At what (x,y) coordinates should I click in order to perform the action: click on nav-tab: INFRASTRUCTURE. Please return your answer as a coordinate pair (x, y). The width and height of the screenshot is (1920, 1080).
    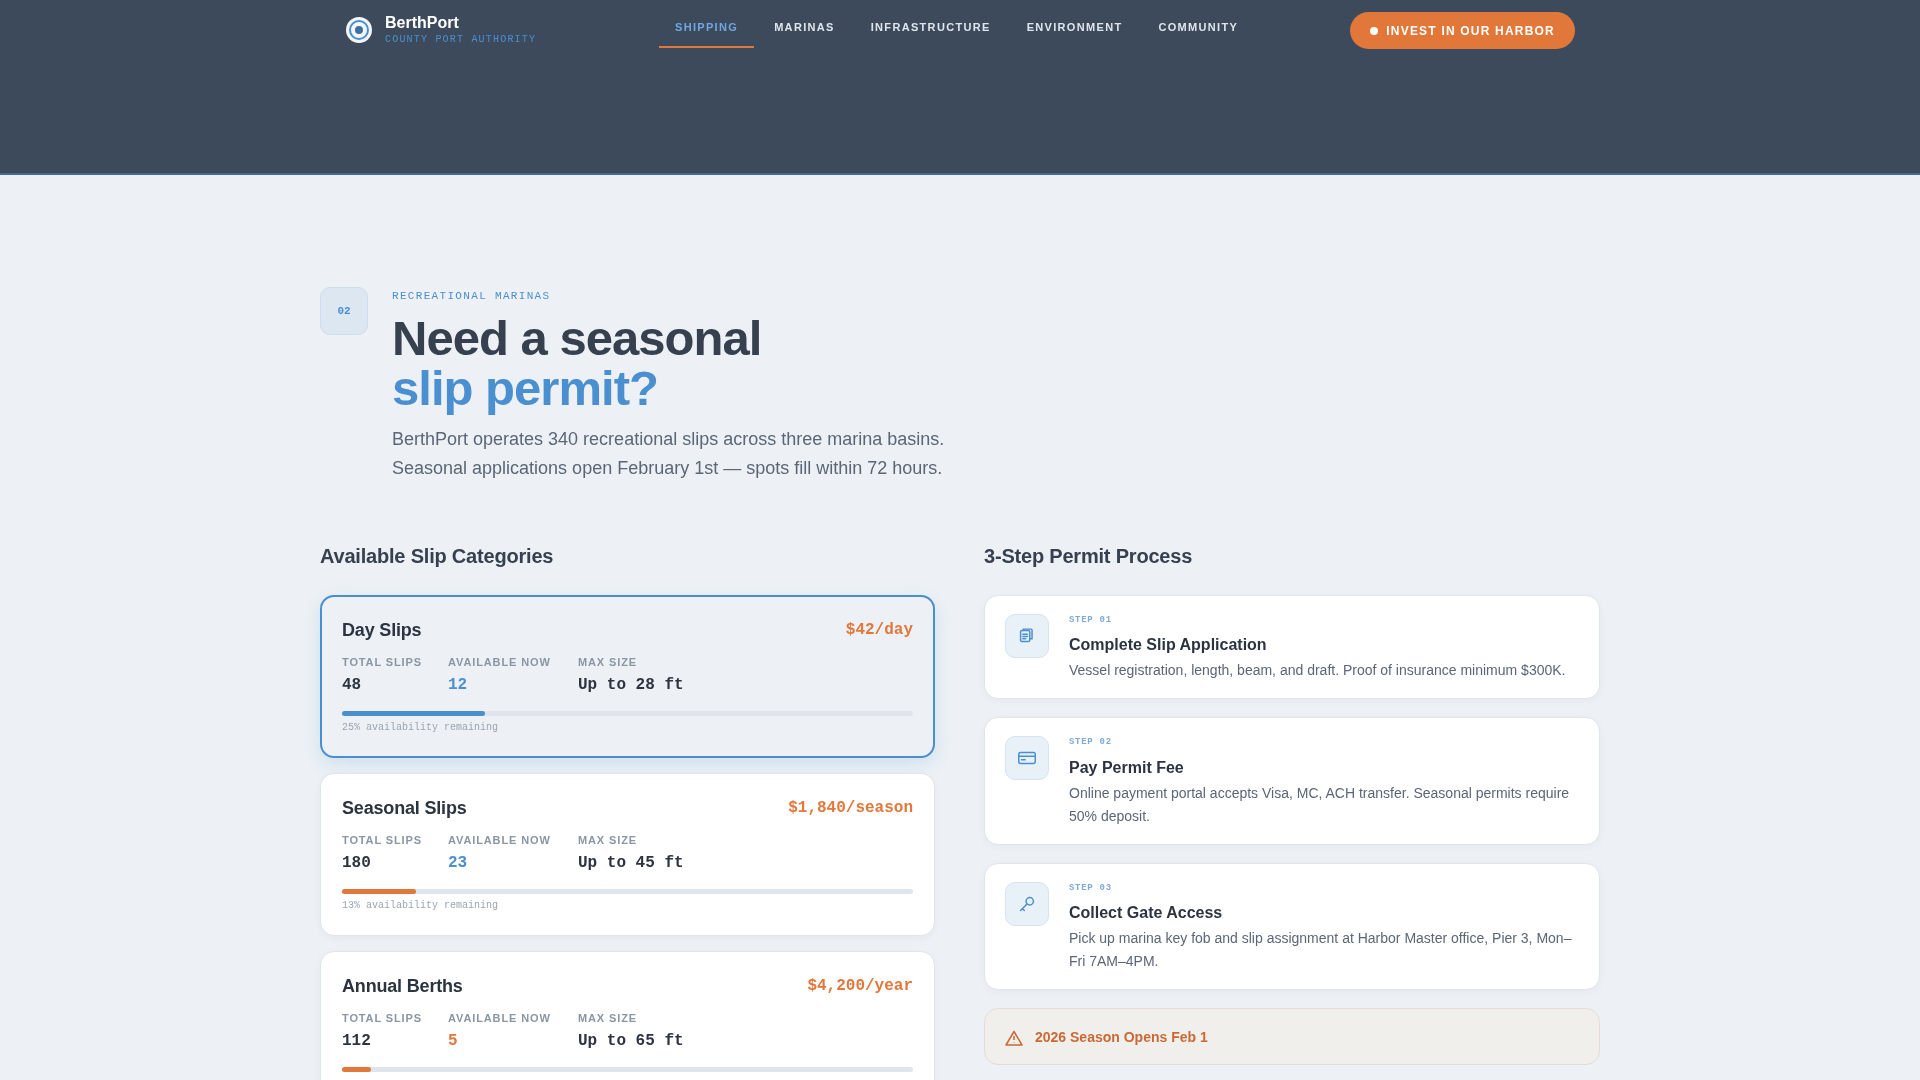
    Looking at the image, I should click on (930, 24).